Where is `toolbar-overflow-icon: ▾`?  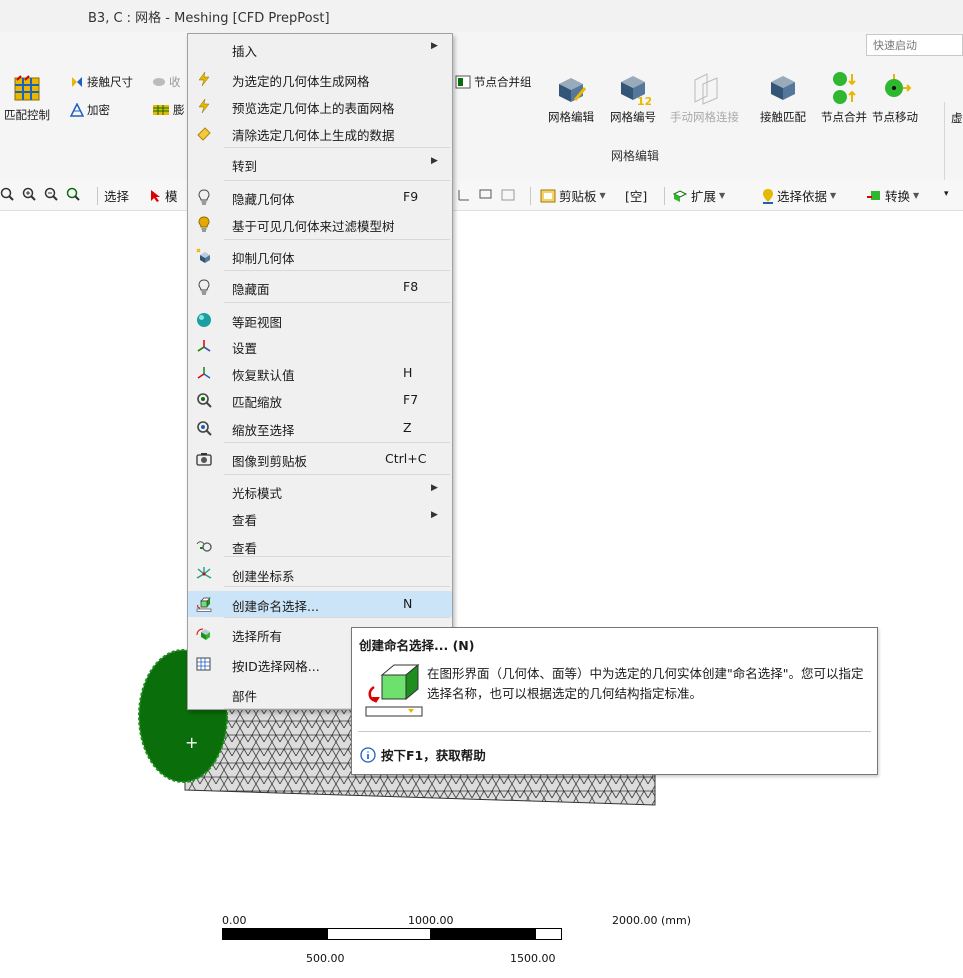 toolbar-overflow-icon: ▾ is located at coordinates (946, 194).